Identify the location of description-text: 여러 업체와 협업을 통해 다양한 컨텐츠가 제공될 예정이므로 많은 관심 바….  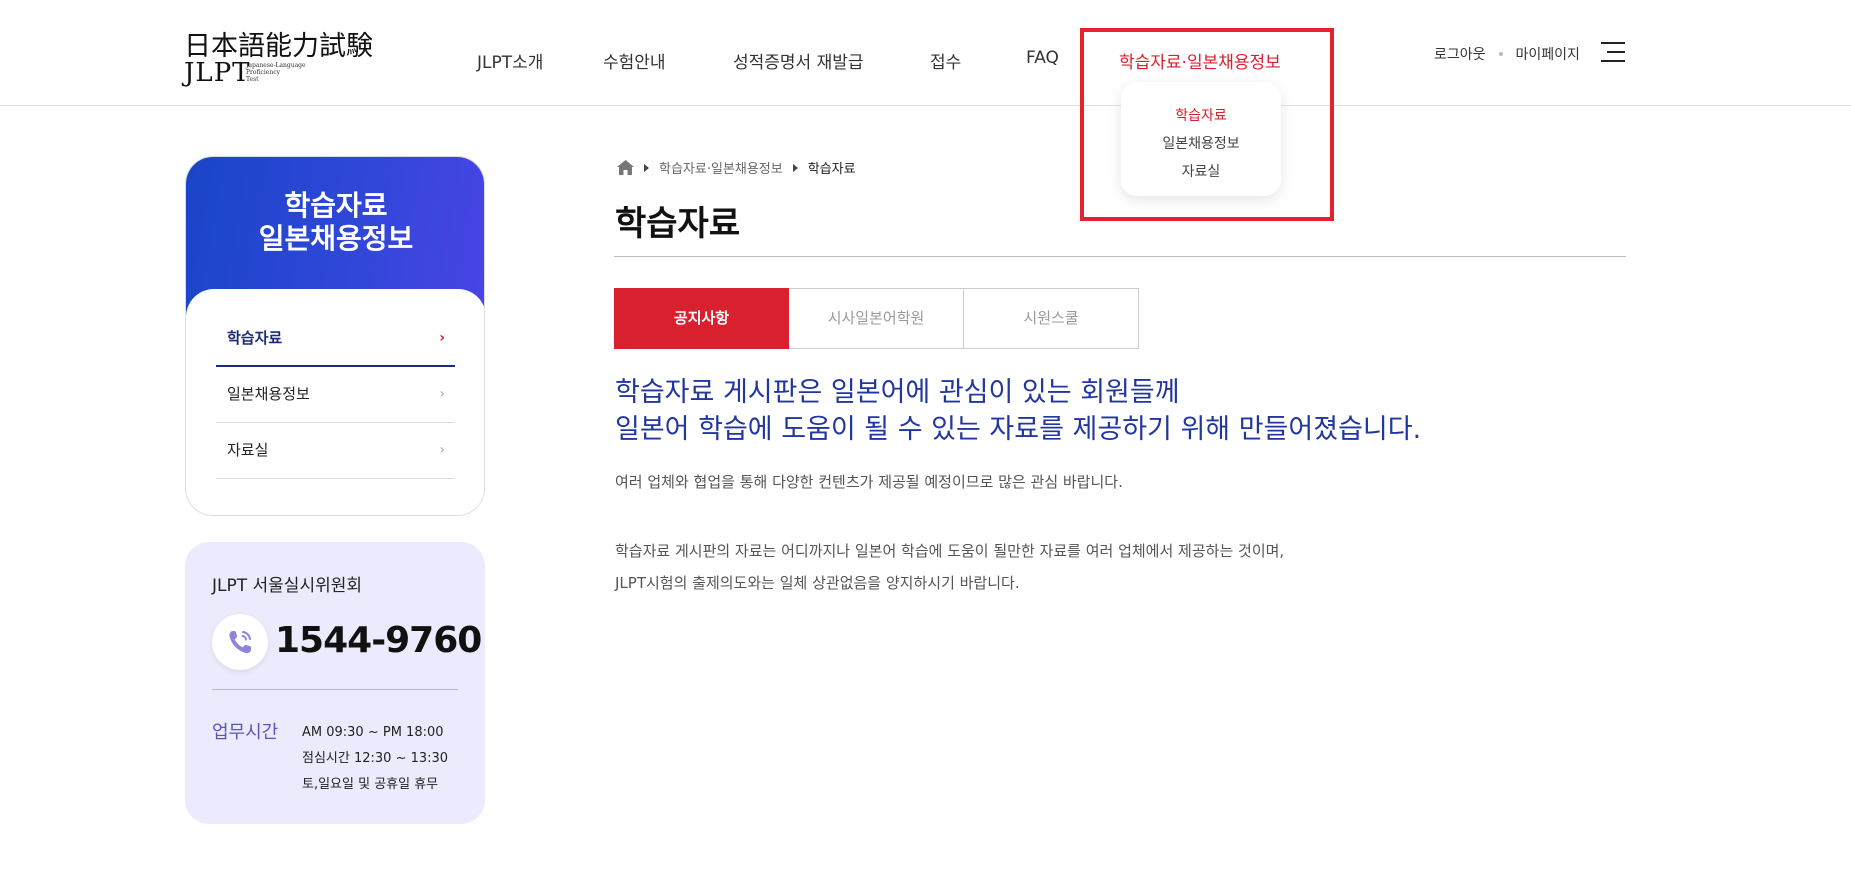
(869, 482).